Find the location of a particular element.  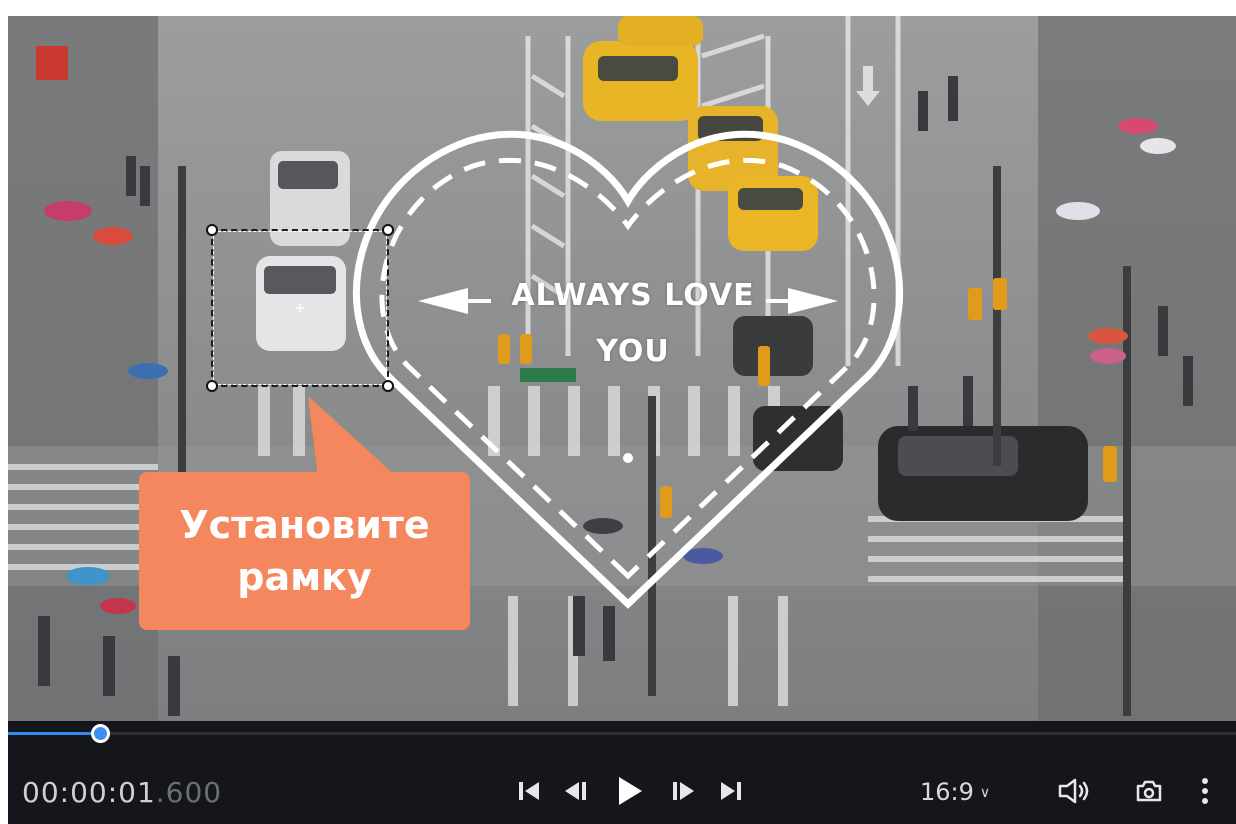

more-options-button is located at coordinates (1205, 791).